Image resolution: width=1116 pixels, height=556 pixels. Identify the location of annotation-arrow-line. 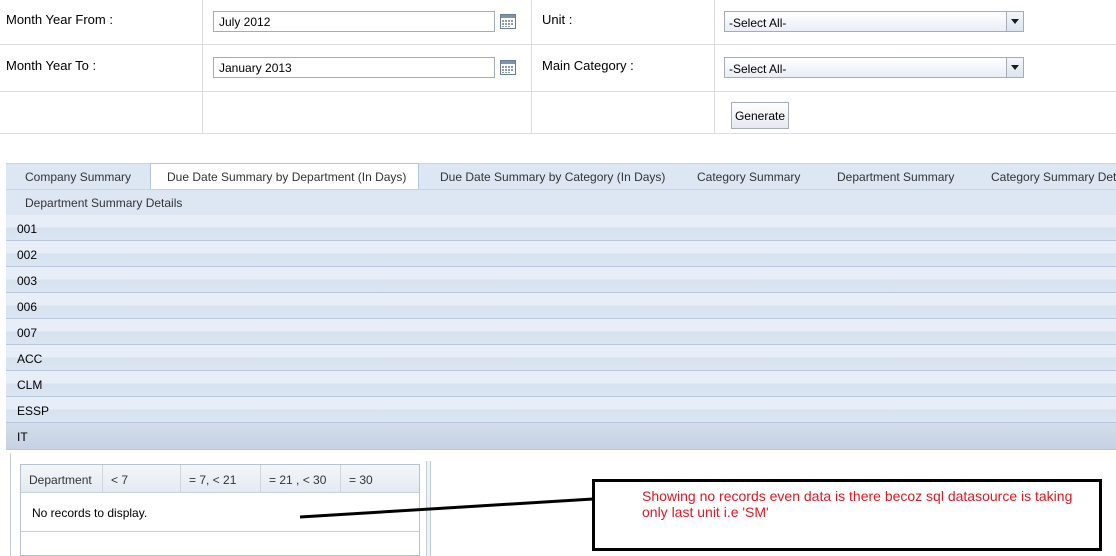
(446, 508).